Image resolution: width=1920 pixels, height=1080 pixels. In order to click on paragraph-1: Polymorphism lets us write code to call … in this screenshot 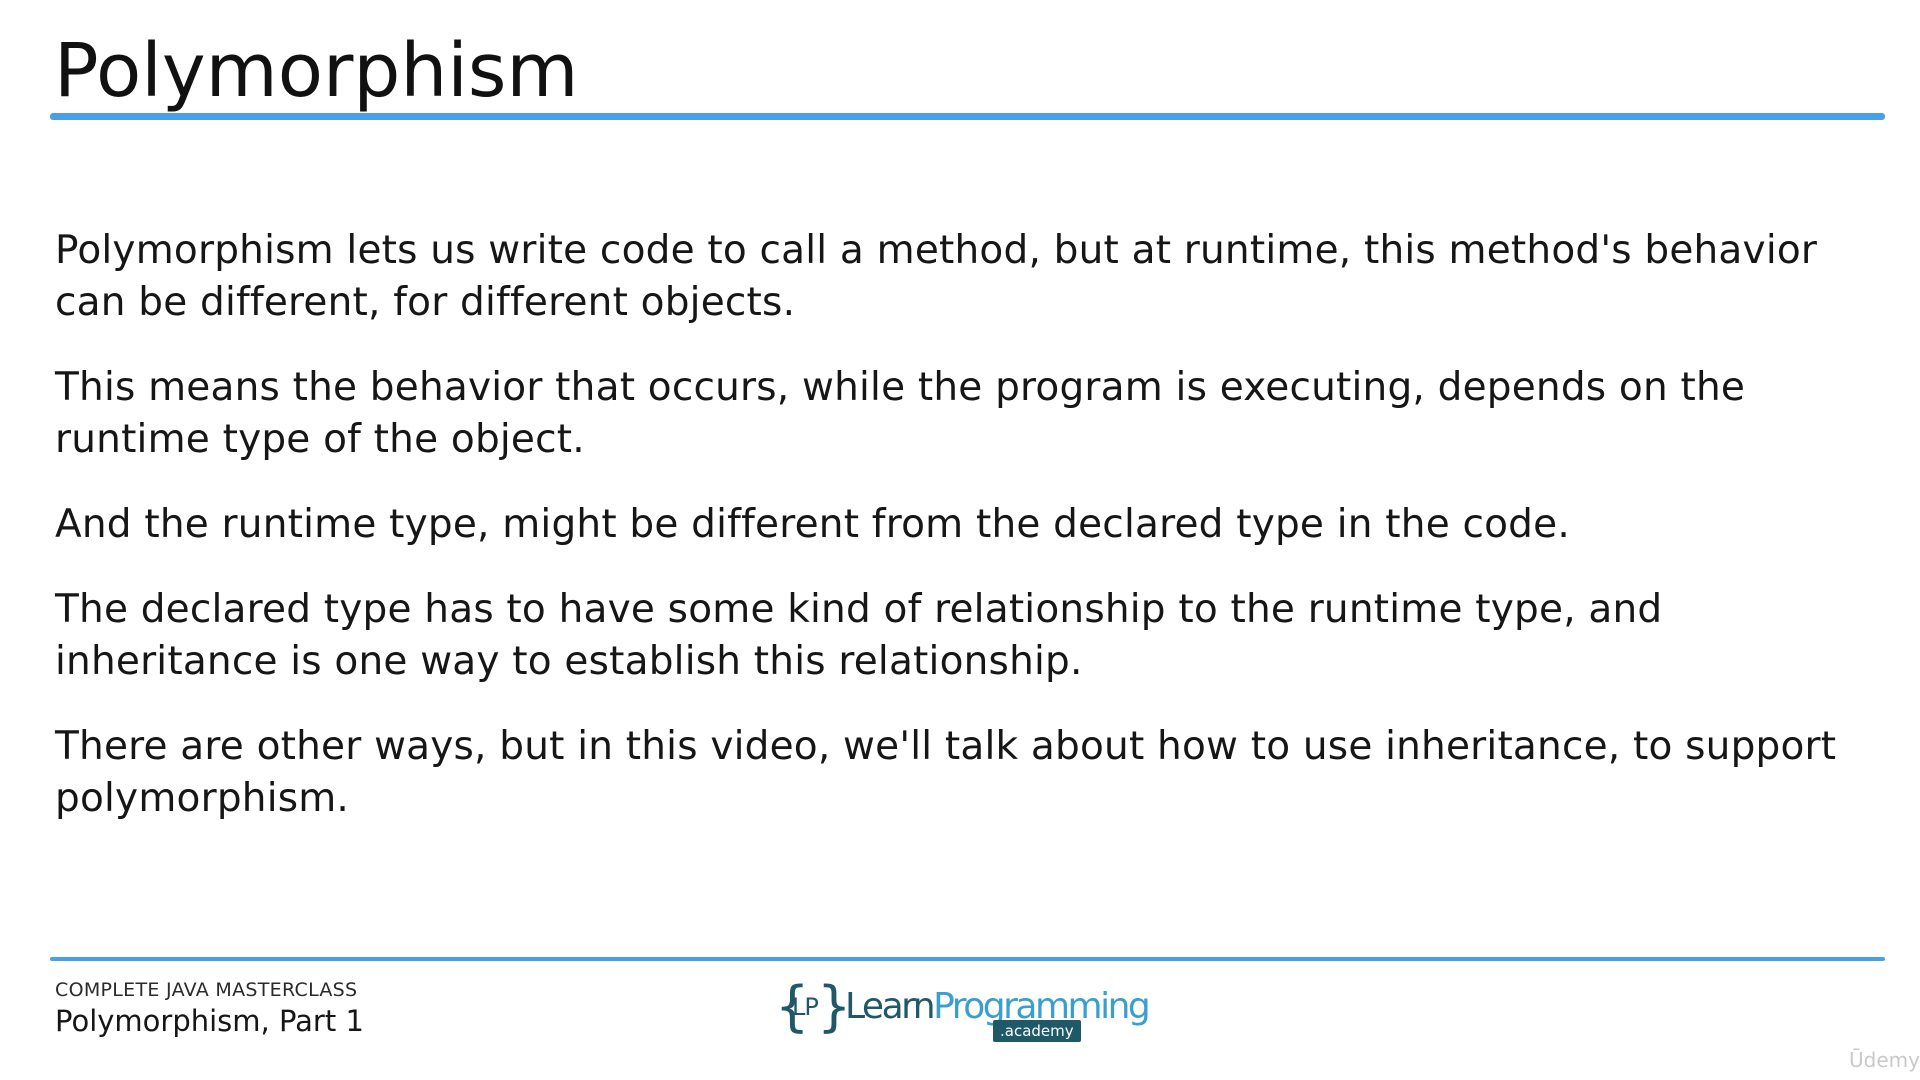, I will do `click(936, 276)`.